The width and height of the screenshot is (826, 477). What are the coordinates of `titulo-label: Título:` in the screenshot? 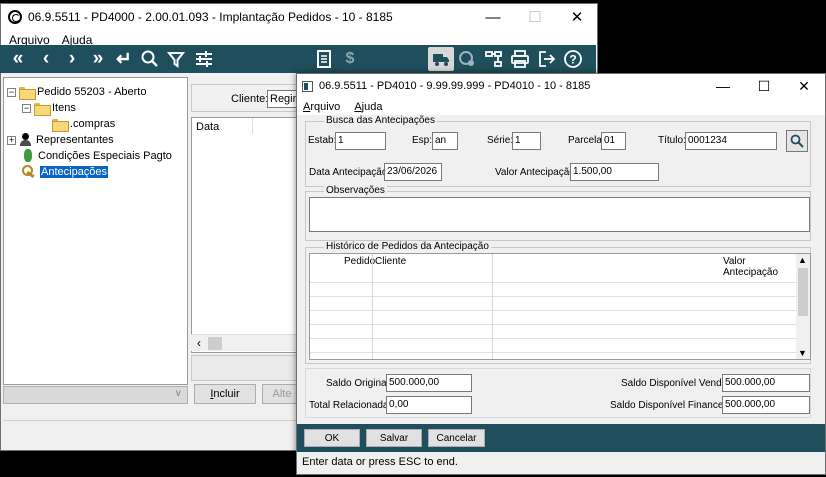 It's located at (672, 140).